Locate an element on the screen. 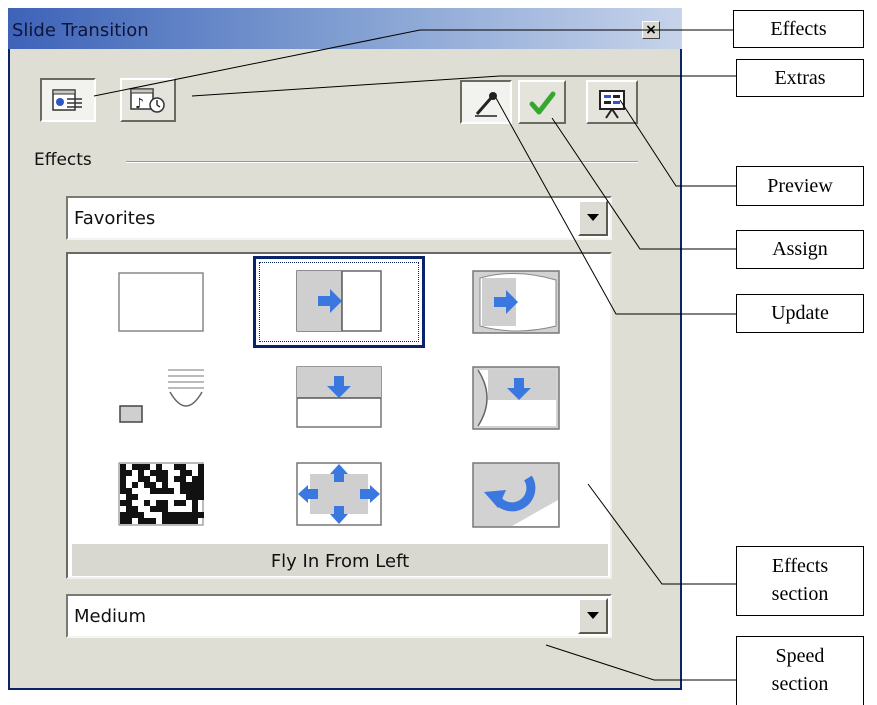 The height and width of the screenshot is (705, 877). callout-preview: Preview is located at coordinates (800, 186).